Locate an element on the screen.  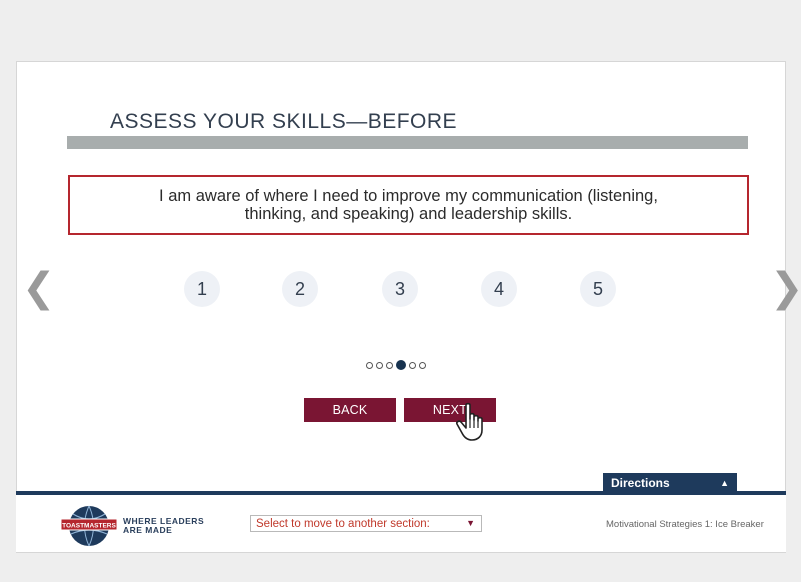
progress-dots is located at coordinates (396, 365).